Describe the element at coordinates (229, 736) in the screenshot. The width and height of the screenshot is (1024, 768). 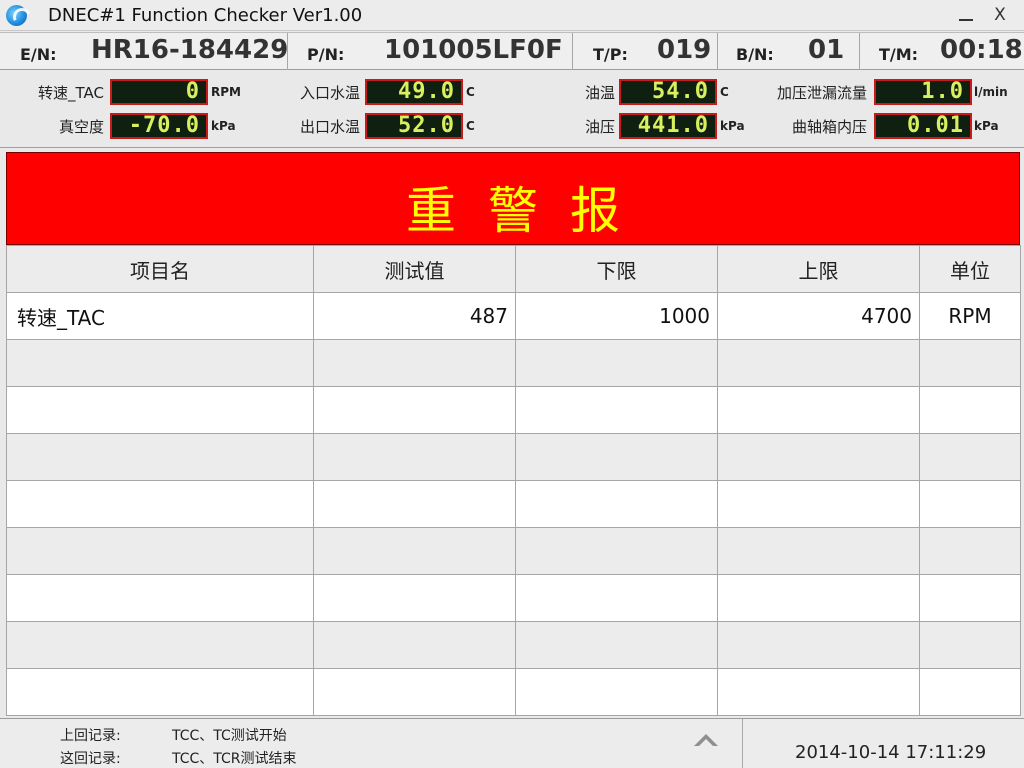
I see `previous-record-value: TCC、TC测试开始` at that location.